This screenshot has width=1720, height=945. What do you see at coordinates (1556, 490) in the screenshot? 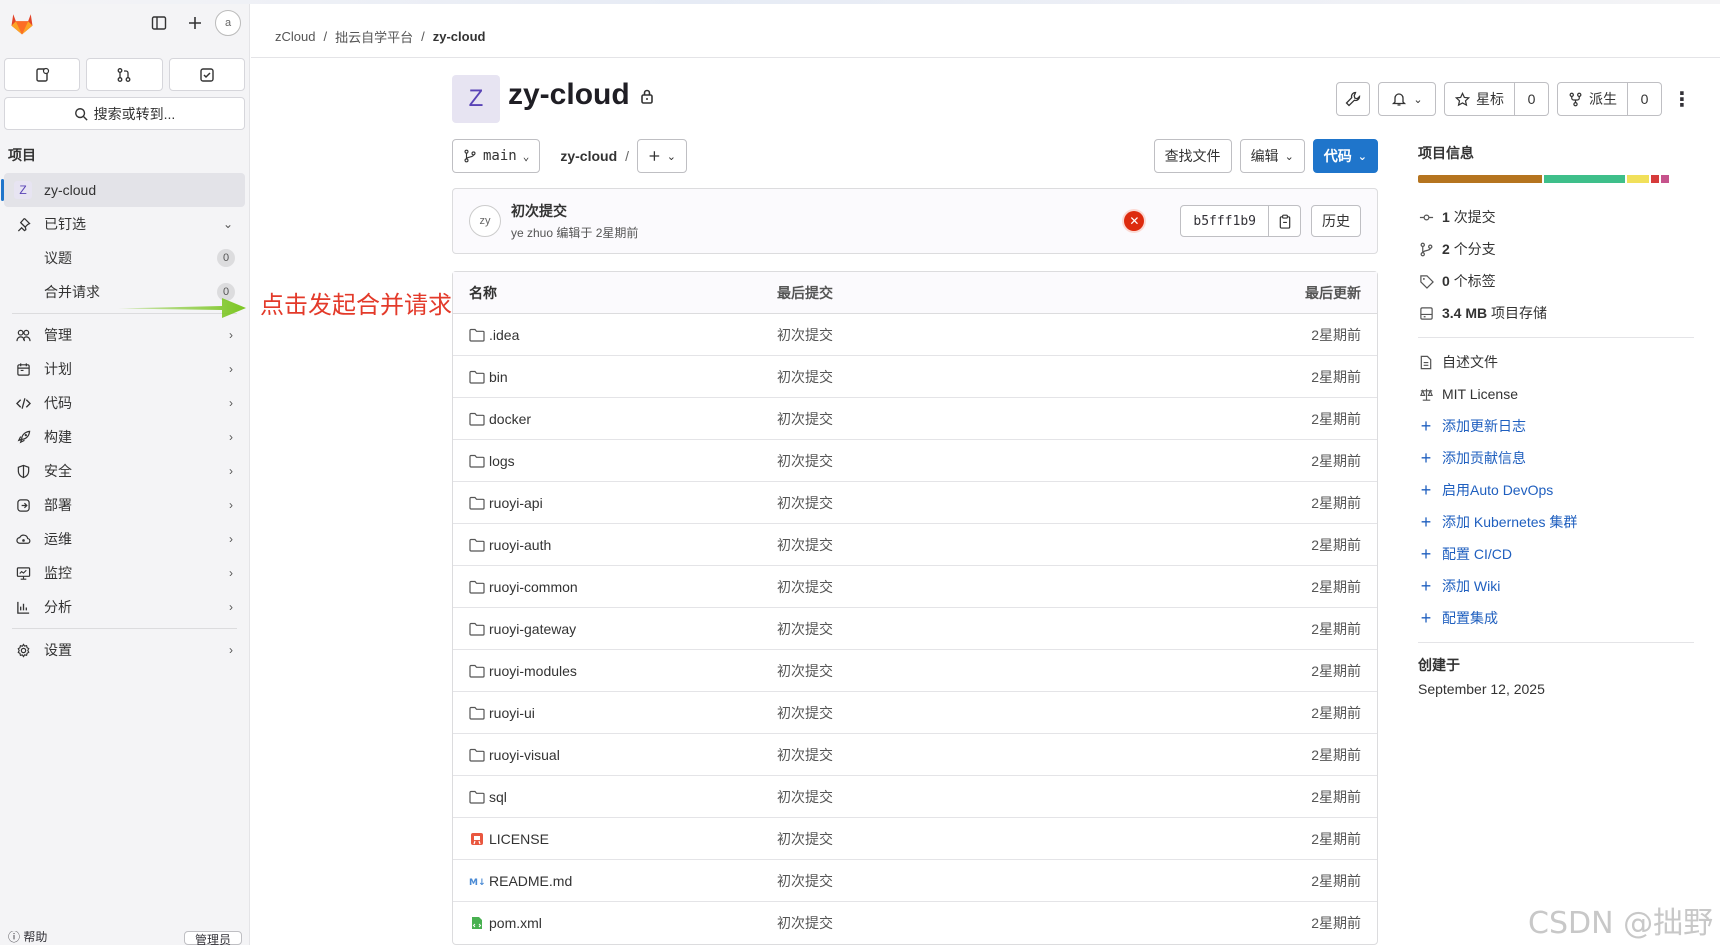
I see `enable-auto-devops-link: + 启用Auto DevOps` at bounding box center [1556, 490].